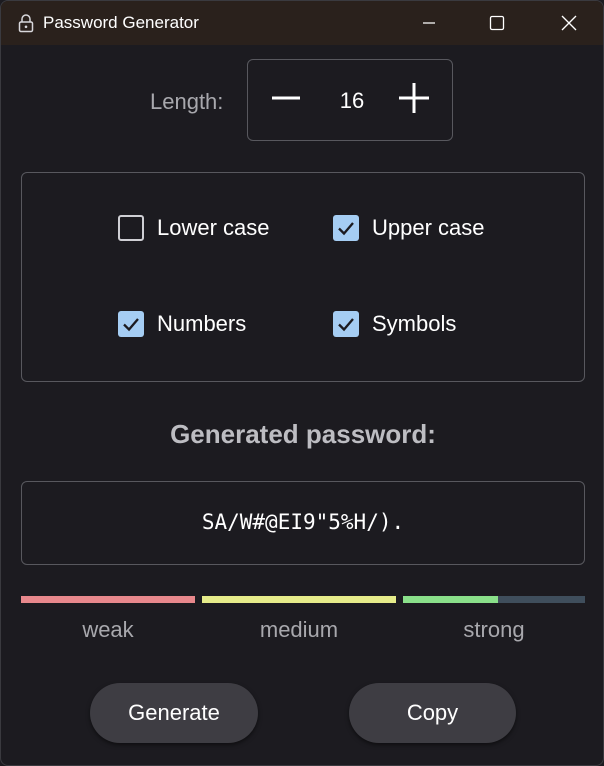 Image resolution: width=604 pixels, height=766 pixels. What do you see at coordinates (108, 629) in the screenshot?
I see `strength-label-weak: weak` at bounding box center [108, 629].